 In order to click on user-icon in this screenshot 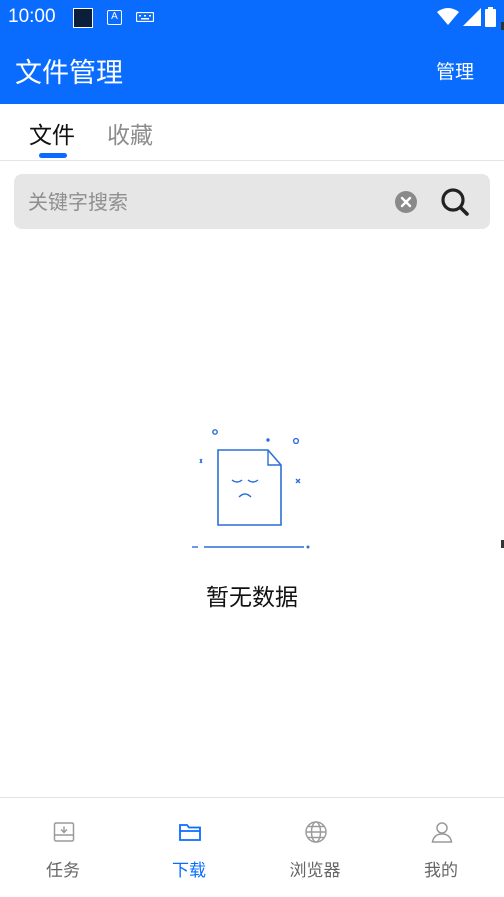, I will do `click(442, 832)`.